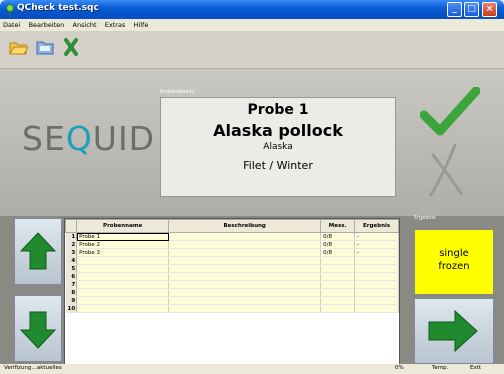  I want to click on window-title: QCheck test.sqc, so click(58, 8).